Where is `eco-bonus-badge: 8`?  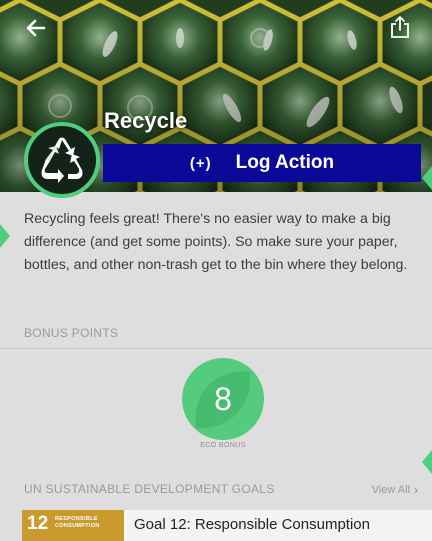
eco-bonus-badge: 8 is located at coordinates (223, 399).